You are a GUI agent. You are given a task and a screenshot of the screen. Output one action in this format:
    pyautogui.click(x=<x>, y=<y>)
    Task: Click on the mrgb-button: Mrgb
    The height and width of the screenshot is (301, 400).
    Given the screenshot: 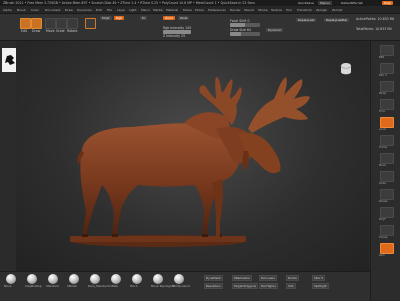 What is the action you would take?
    pyautogui.click(x=106, y=18)
    